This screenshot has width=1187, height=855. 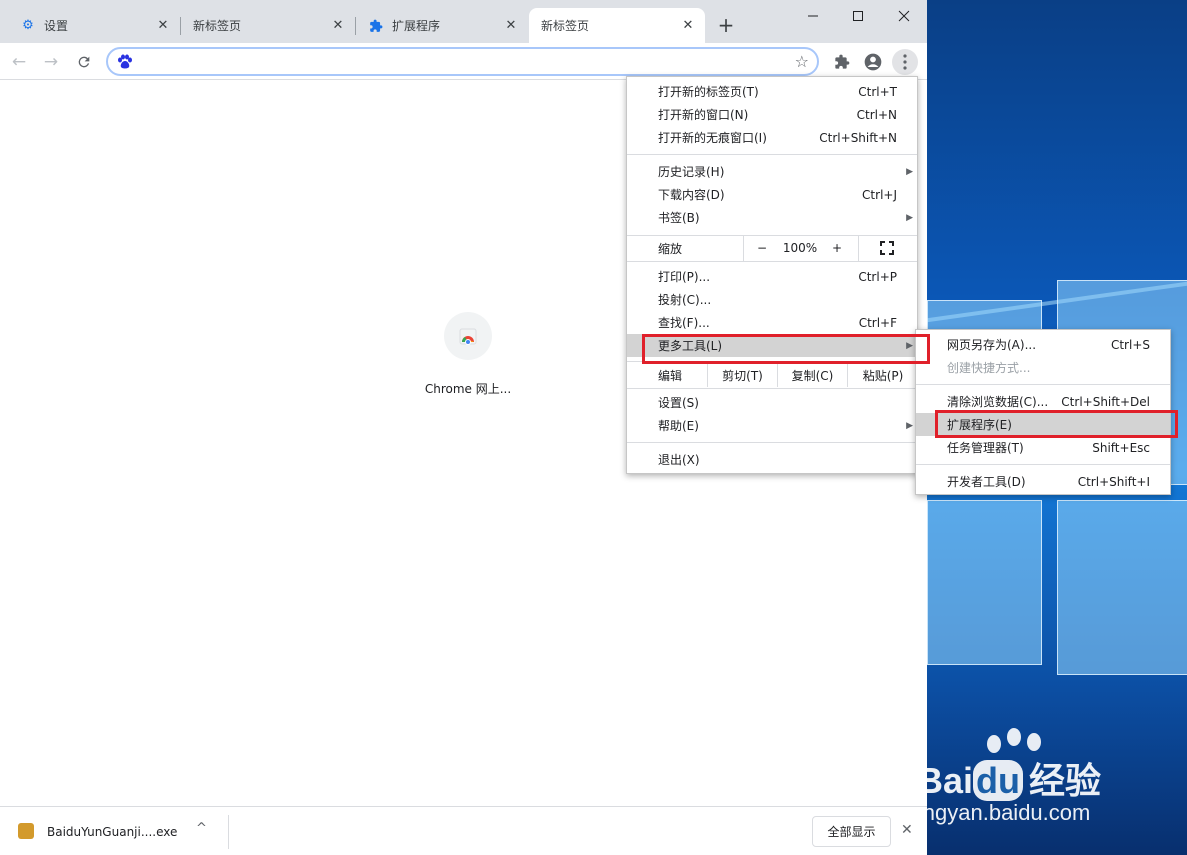 I want to click on paste-button: 粘贴(P), so click(x=883, y=375).